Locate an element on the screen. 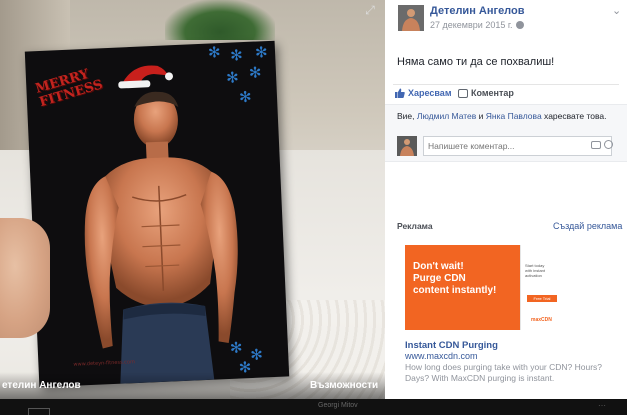 This screenshot has width=627, height=415. divider is located at coordinates (506, 84).